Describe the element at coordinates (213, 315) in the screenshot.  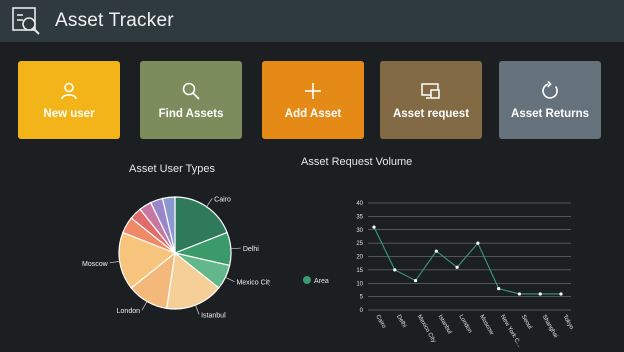
I see `pie-slice-label: Istanbul` at that location.